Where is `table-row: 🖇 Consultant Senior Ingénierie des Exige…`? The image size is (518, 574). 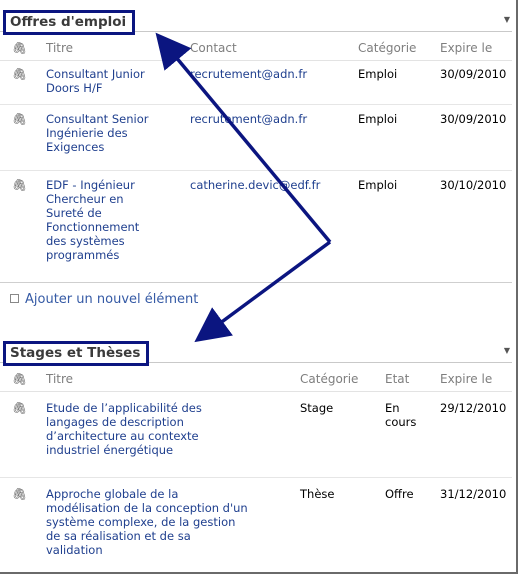 table-row: 🖇 Consultant Senior Ingénierie des Exige… is located at coordinates (256, 138).